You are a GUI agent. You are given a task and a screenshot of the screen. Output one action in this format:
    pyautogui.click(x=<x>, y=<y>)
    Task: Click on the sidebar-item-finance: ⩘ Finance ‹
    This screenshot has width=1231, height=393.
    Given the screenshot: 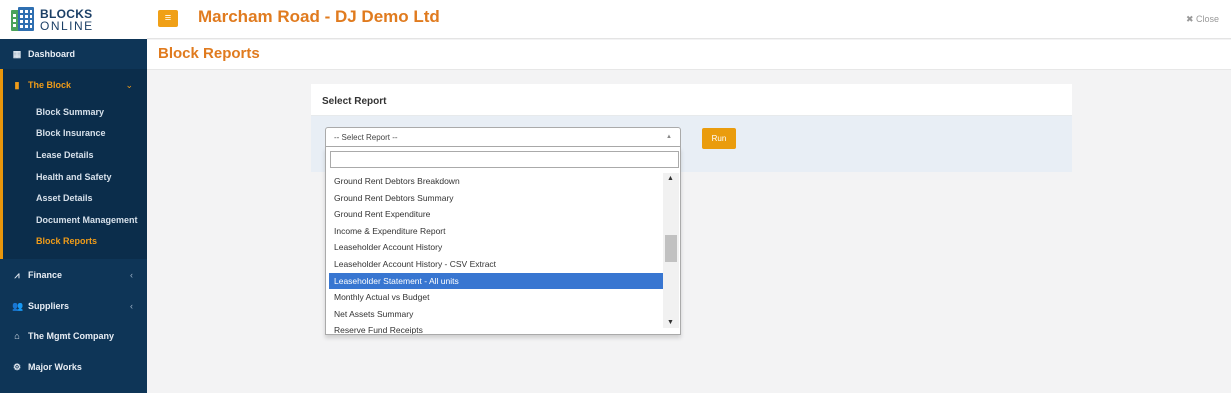 What is the action you would take?
    pyautogui.click(x=73, y=275)
    